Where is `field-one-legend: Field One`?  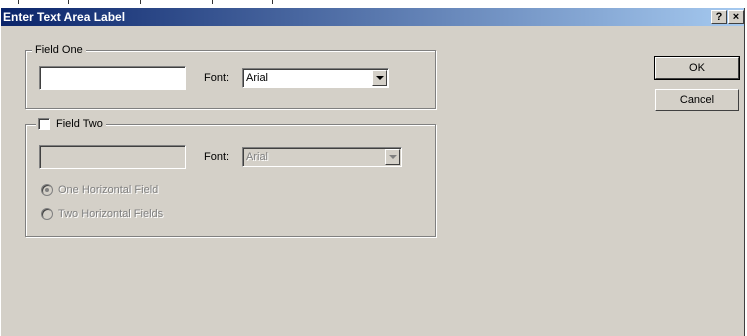 field-one-legend: Field One is located at coordinates (59, 50).